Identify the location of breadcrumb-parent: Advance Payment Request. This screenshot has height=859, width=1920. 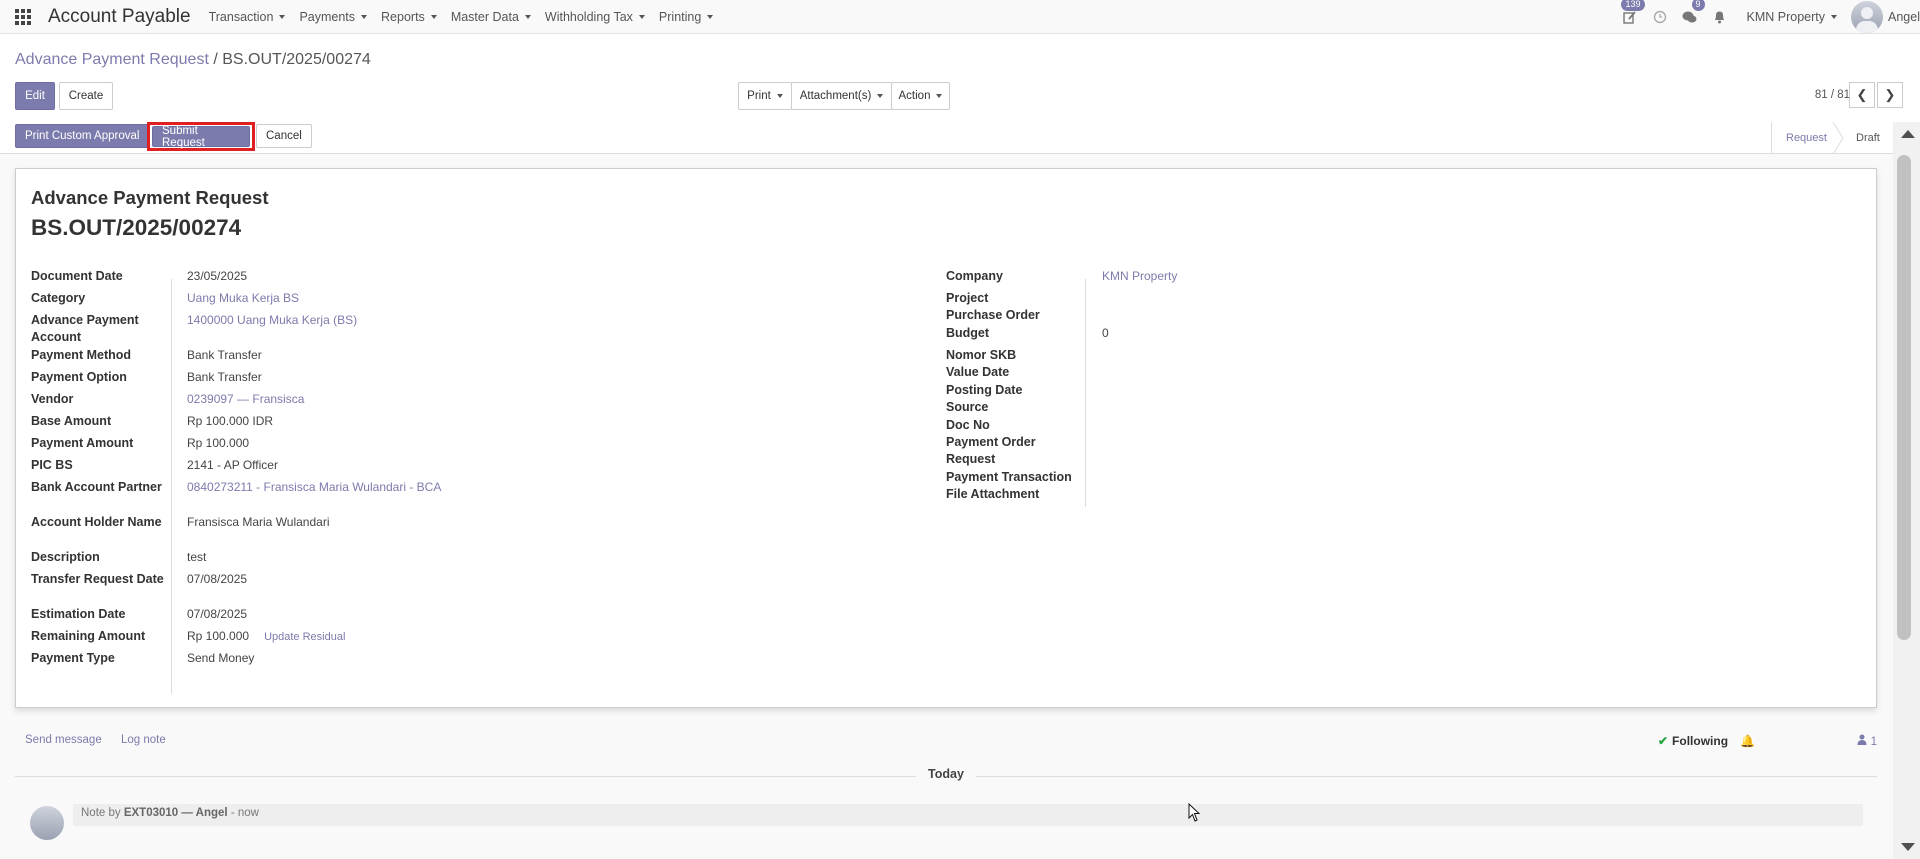
(112, 59).